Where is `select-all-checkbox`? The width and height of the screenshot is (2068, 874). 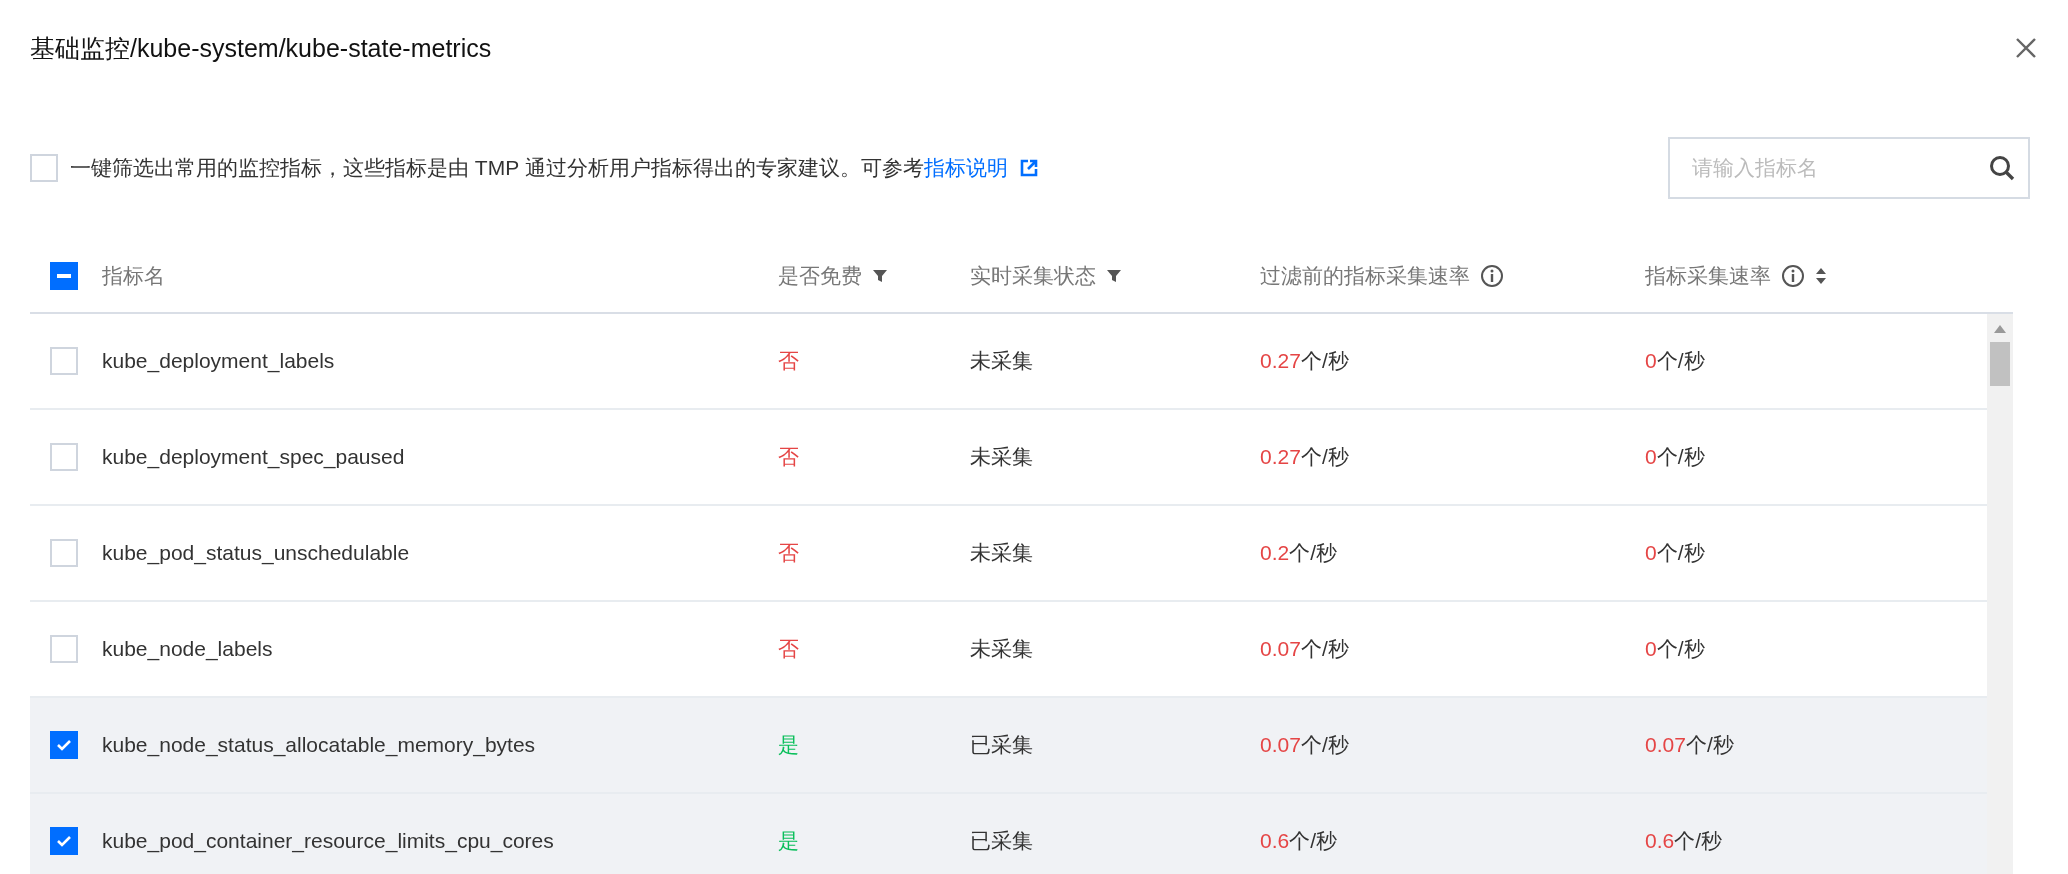 select-all-checkbox is located at coordinates (64, 276).